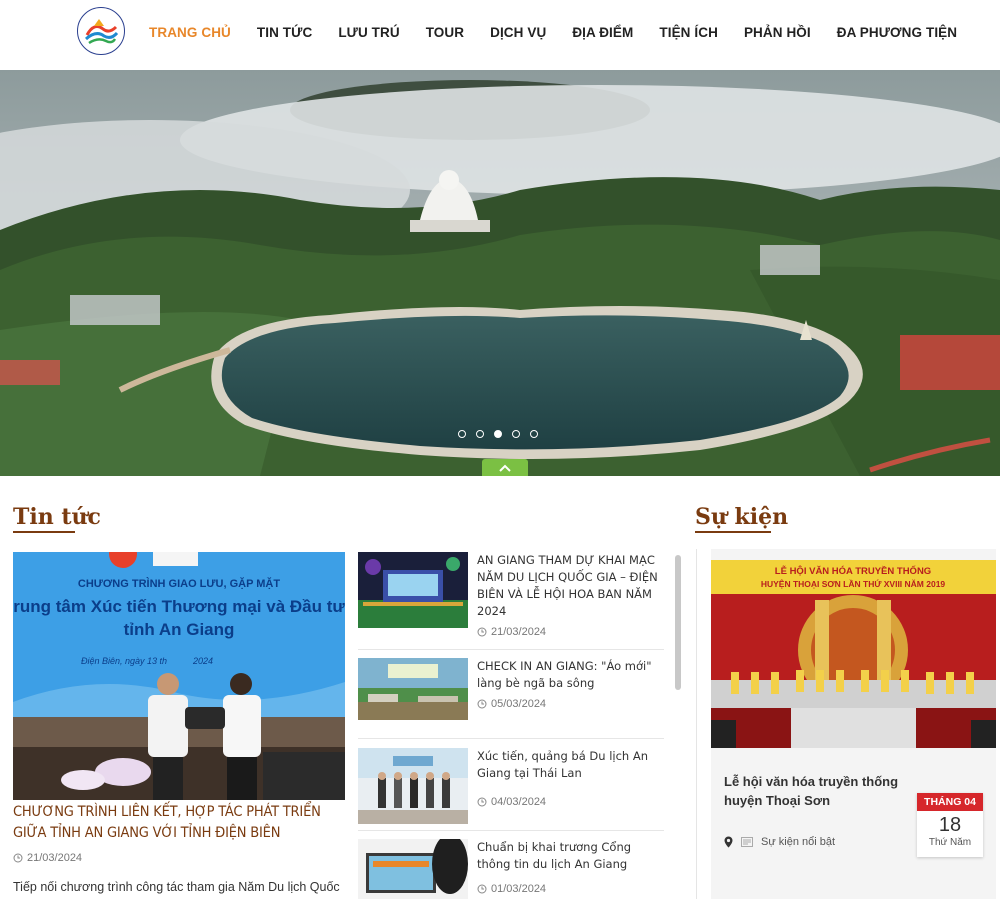 The height and width of the screenshot is (899, 1000). I want to click on nav-item: TIỆN ÍCH, so click(688, 32).